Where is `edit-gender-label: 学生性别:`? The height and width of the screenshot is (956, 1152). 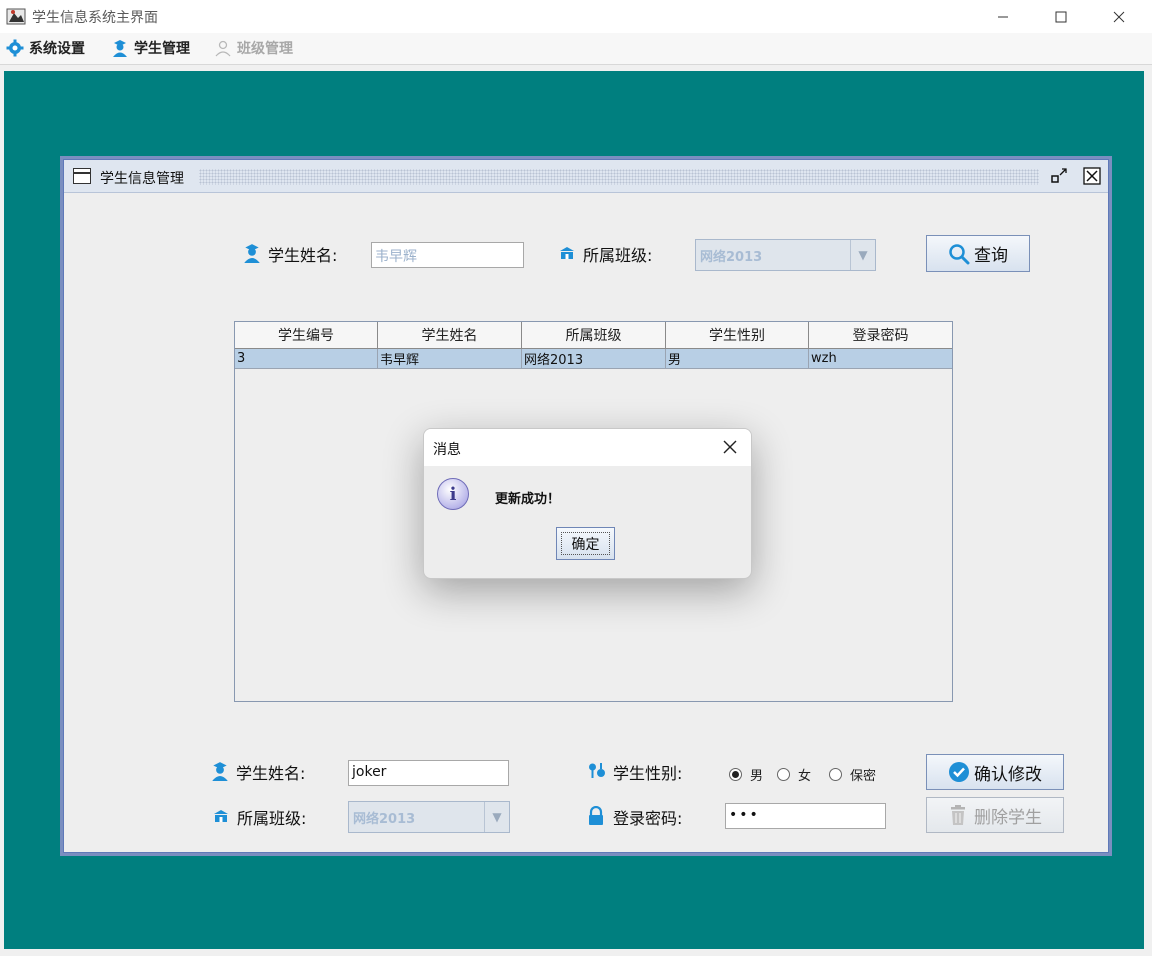
edit-gender-label: 学生性别: is located at coordinates (648, 773).